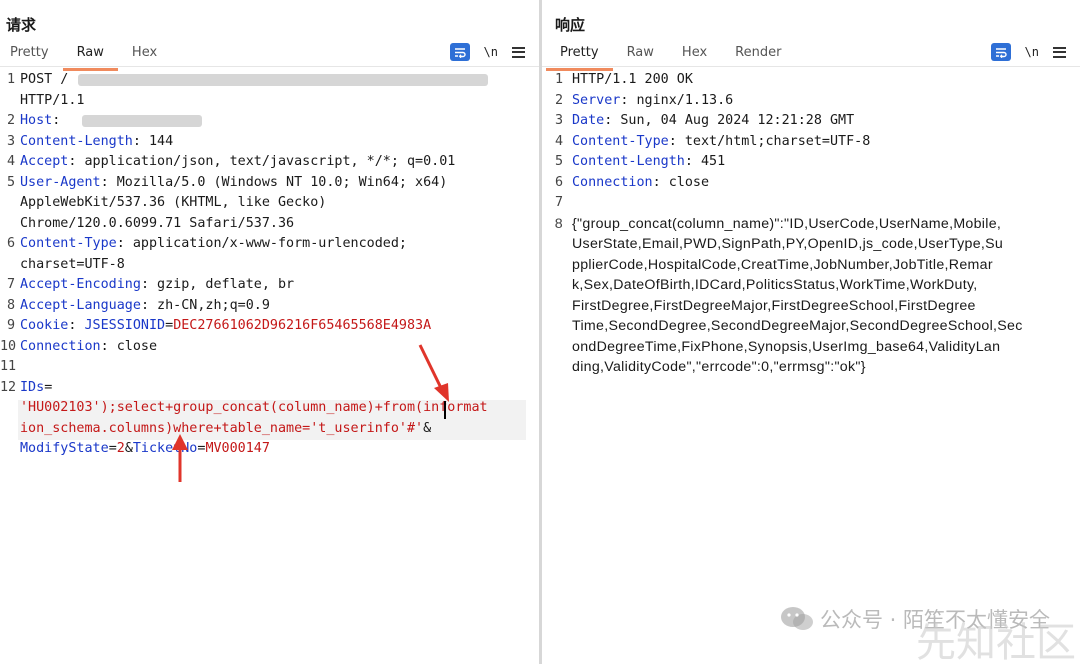 This screenshot has height=664, width=1080. Describe the element at coordinates (729, 120) in the screenshot. I see `code-token: : Sun, 04 Aug 2024 12:21:28 GMT` at that location.